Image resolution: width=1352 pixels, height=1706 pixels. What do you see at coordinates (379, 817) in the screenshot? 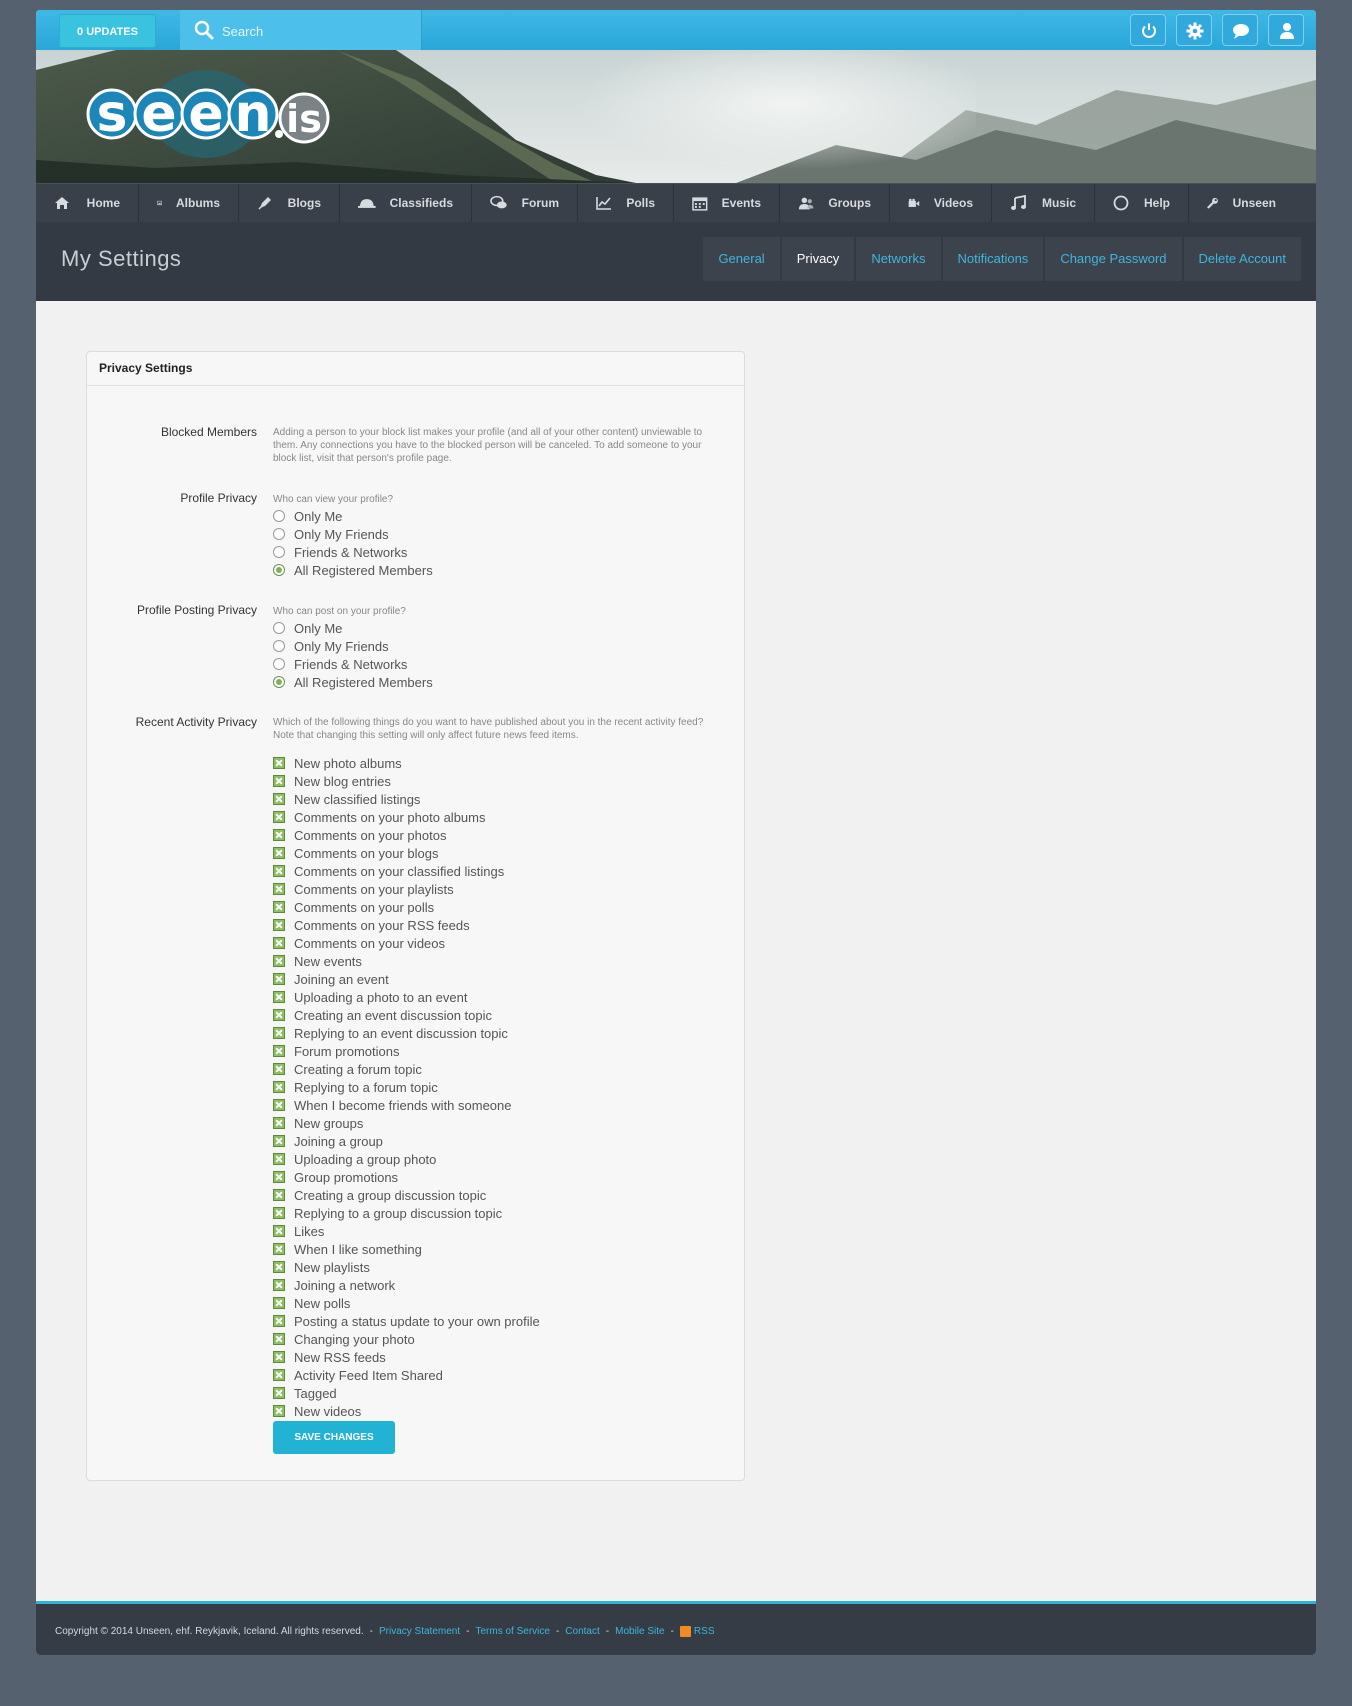
I see `activity-option: Comments on your photo albums` at bounding box center [379, 817].